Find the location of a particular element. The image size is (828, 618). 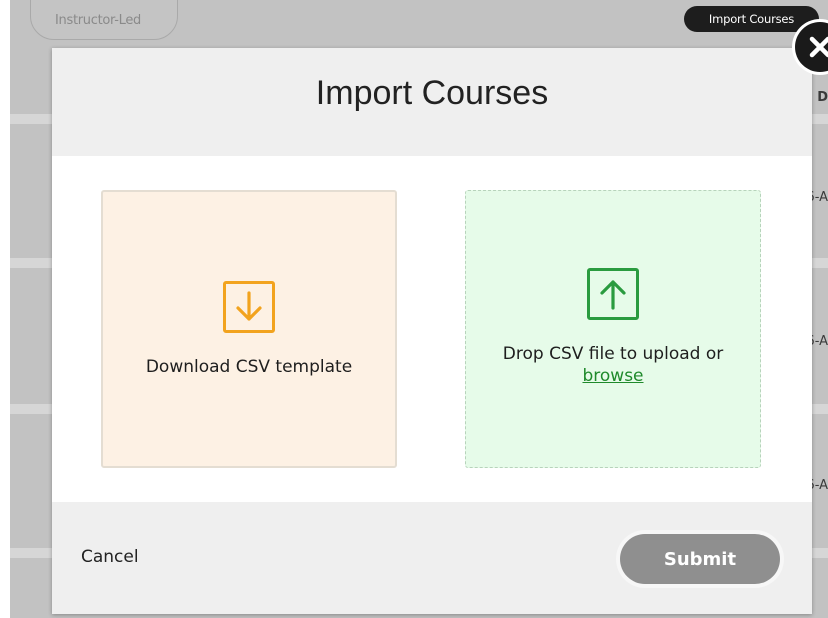

upload-label: Drop CSV file to upload or is located at coordinates (613, 354).